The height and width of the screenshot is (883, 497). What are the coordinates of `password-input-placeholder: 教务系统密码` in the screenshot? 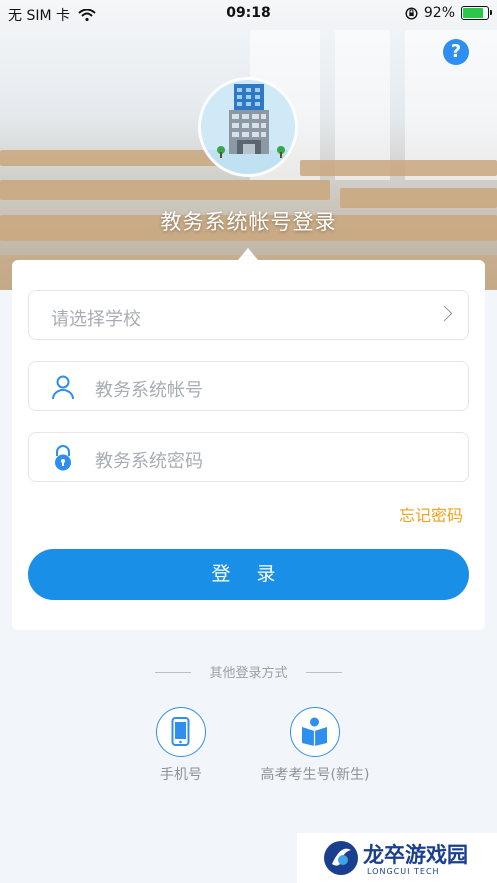 It's located at (149, 461).